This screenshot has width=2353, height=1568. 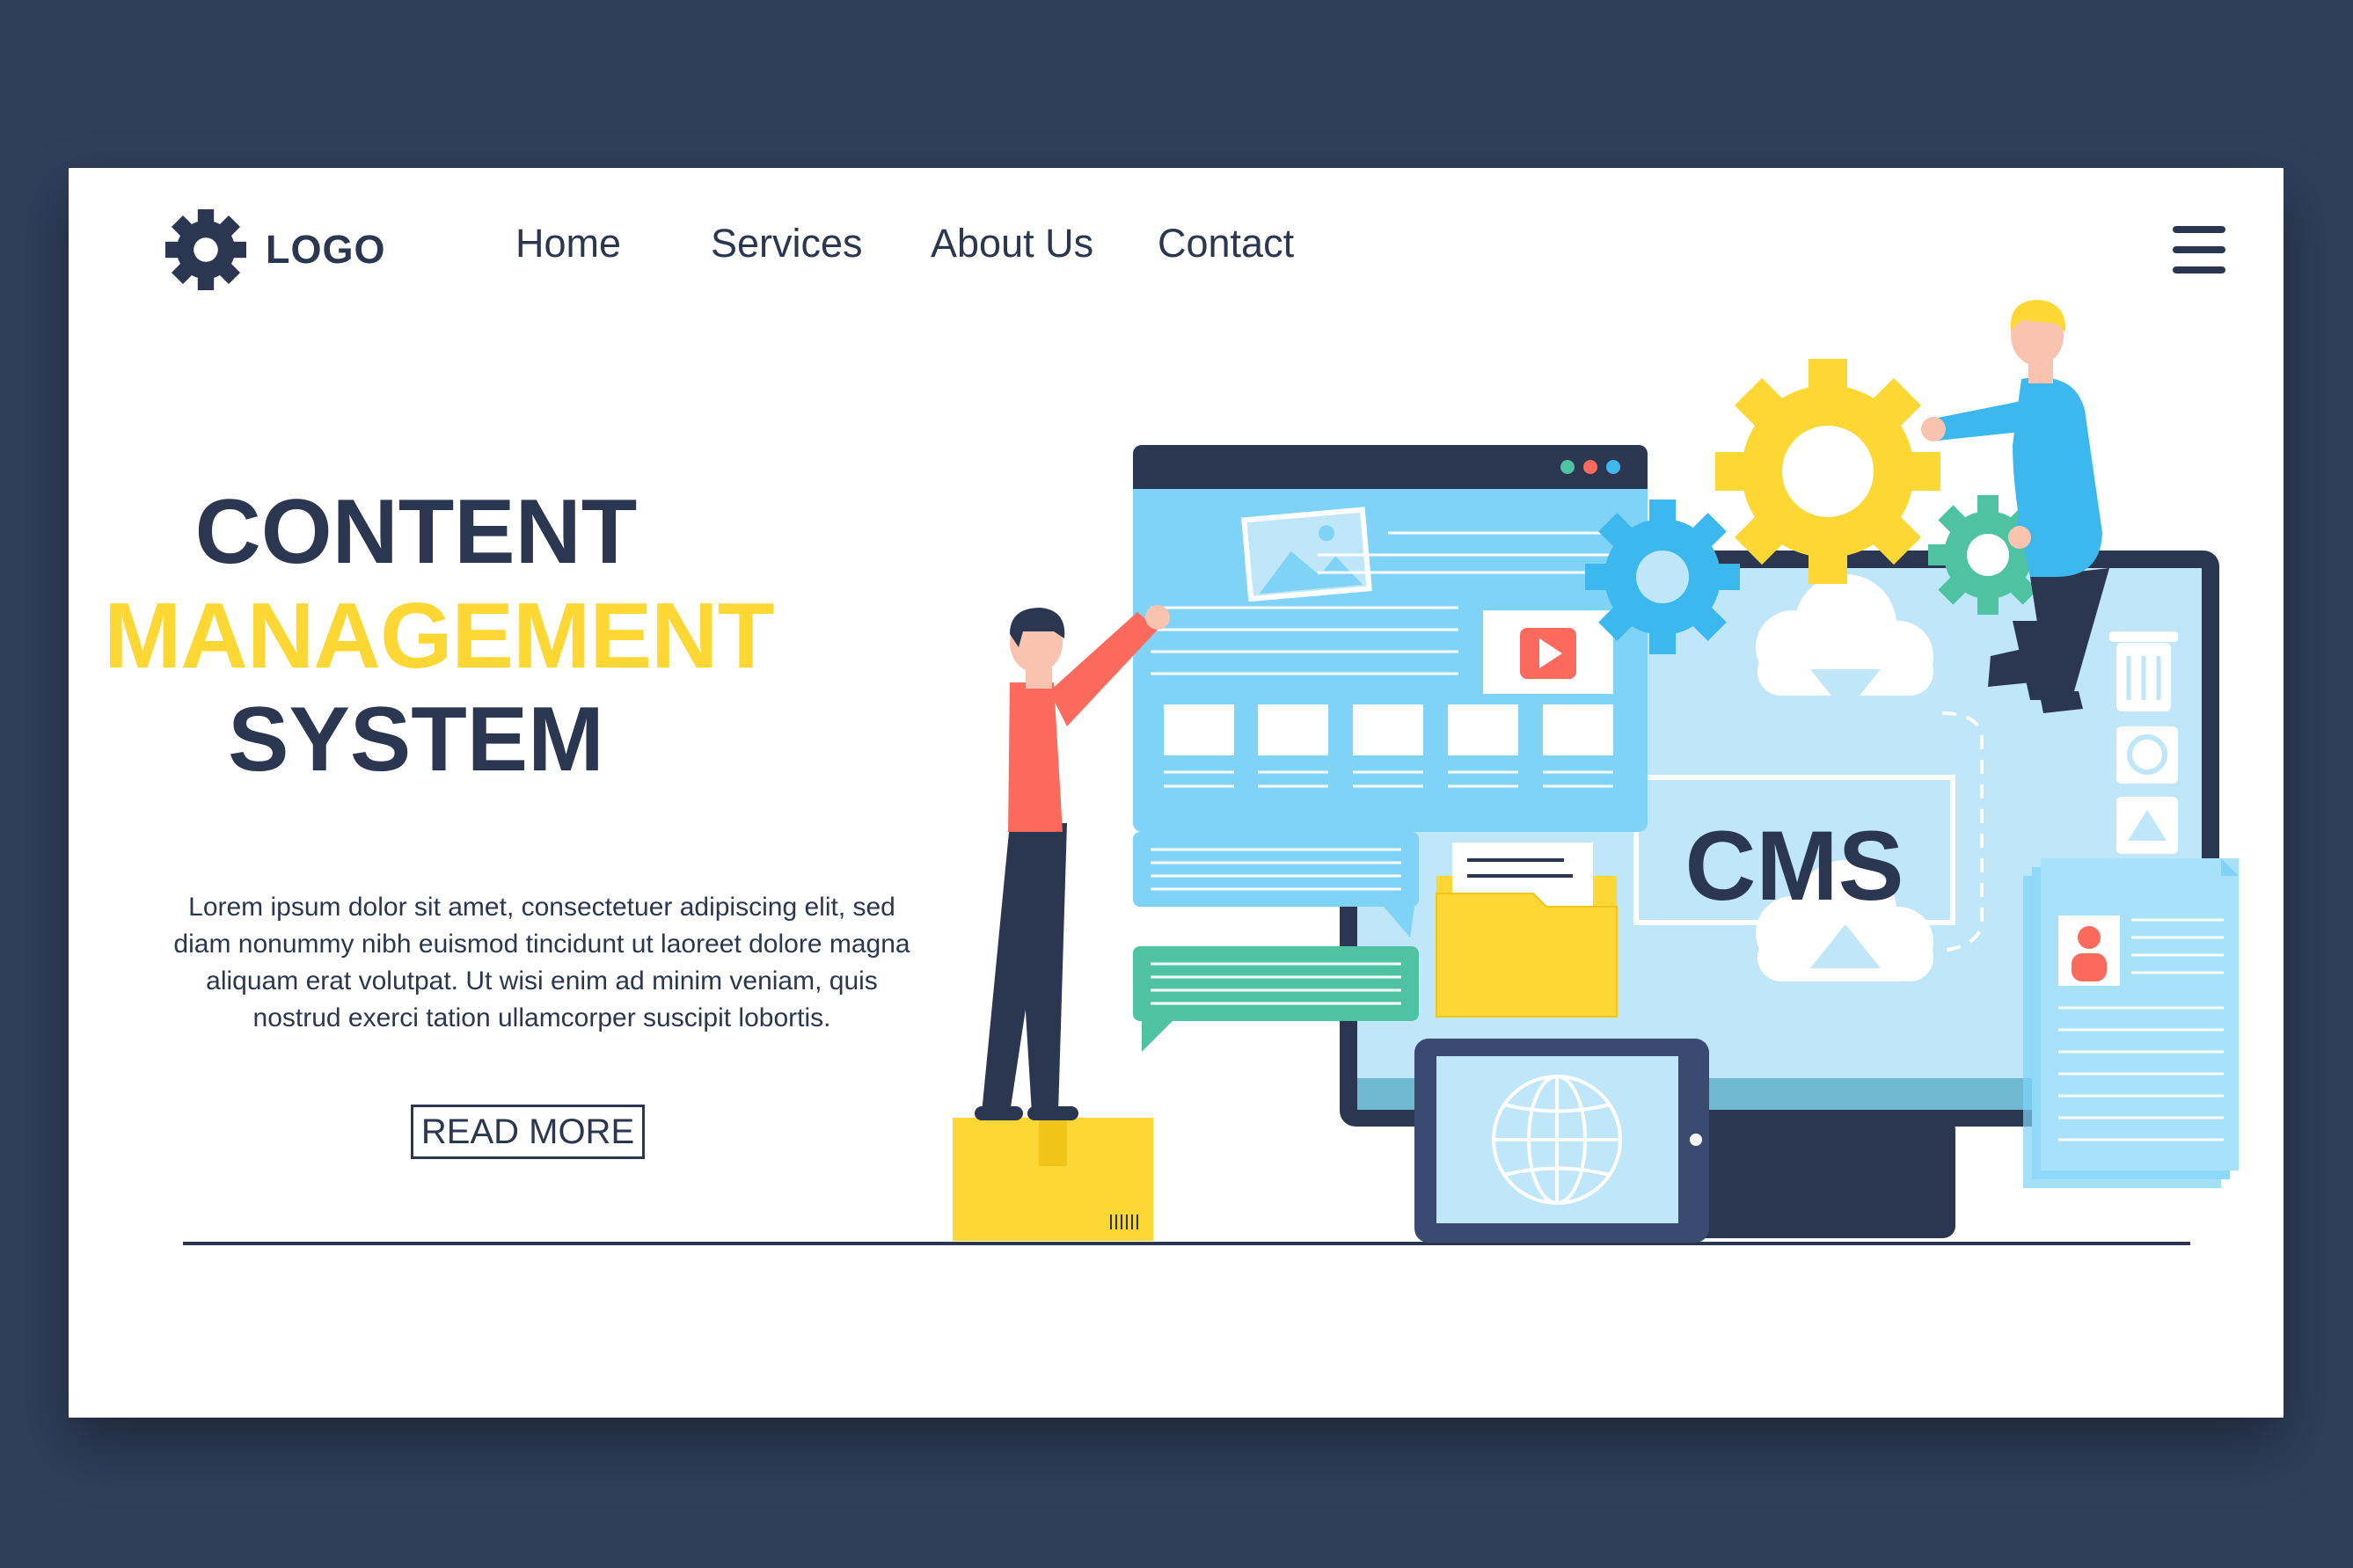 What do you see at coordinates (1053, 1179) in the screenshot?
I see `cardboard-box` at bounding box center [1053, 1179].